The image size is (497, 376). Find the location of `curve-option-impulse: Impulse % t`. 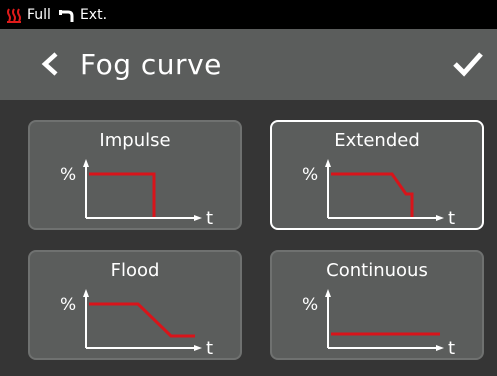

curve-option-impulse: Impulse % t is located at coordinates (135, 175).